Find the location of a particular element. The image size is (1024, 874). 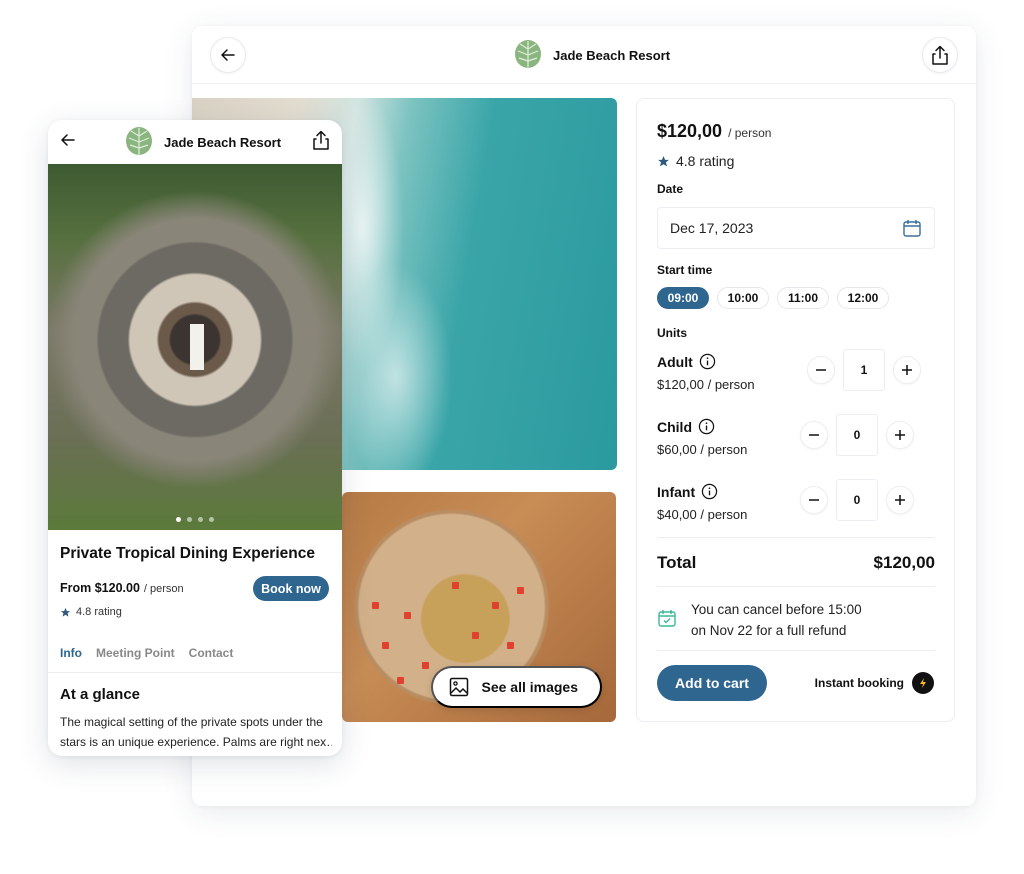

tabs-divider is located at coordinates (195, 672).